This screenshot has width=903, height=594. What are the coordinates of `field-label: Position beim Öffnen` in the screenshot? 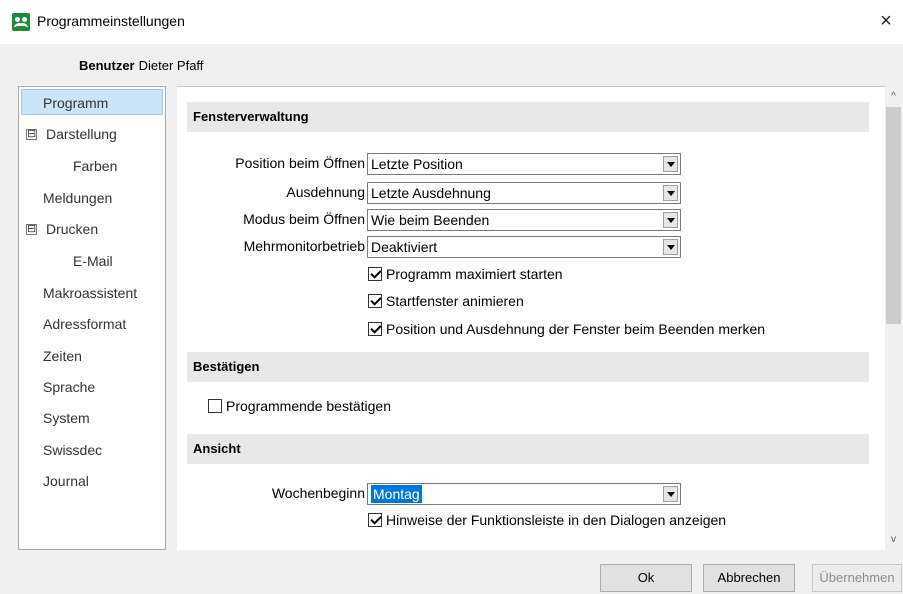 It's located at (300, 163).